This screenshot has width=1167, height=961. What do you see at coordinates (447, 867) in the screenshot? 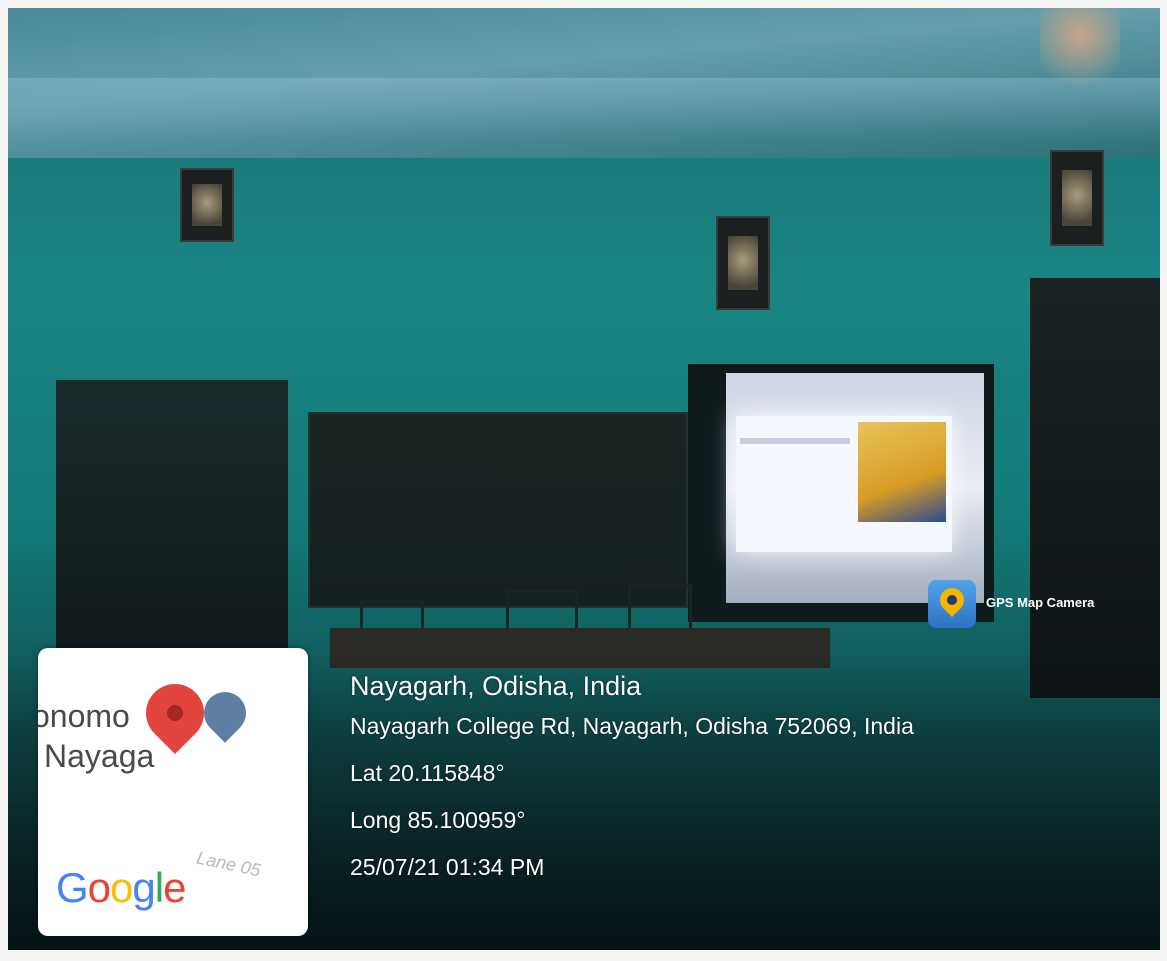
I see `timestamp: 25/07/21 01:34 PM` at bounding box center [447, 867].